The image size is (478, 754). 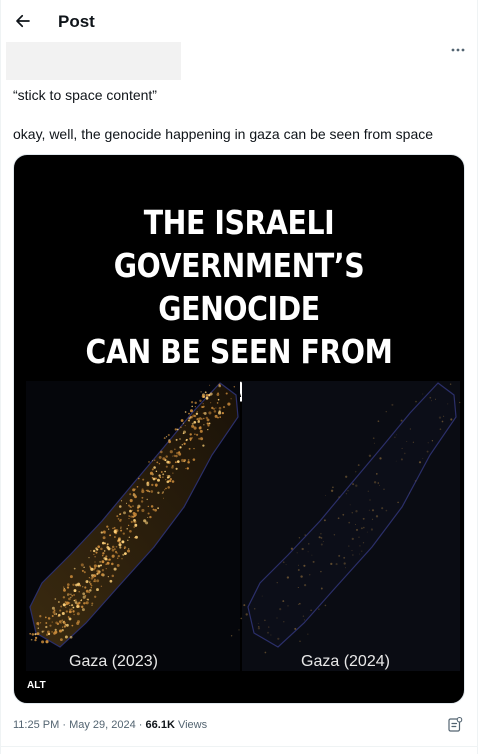 I want to click on alt-badge: ALT, so click(x=36, y=685).